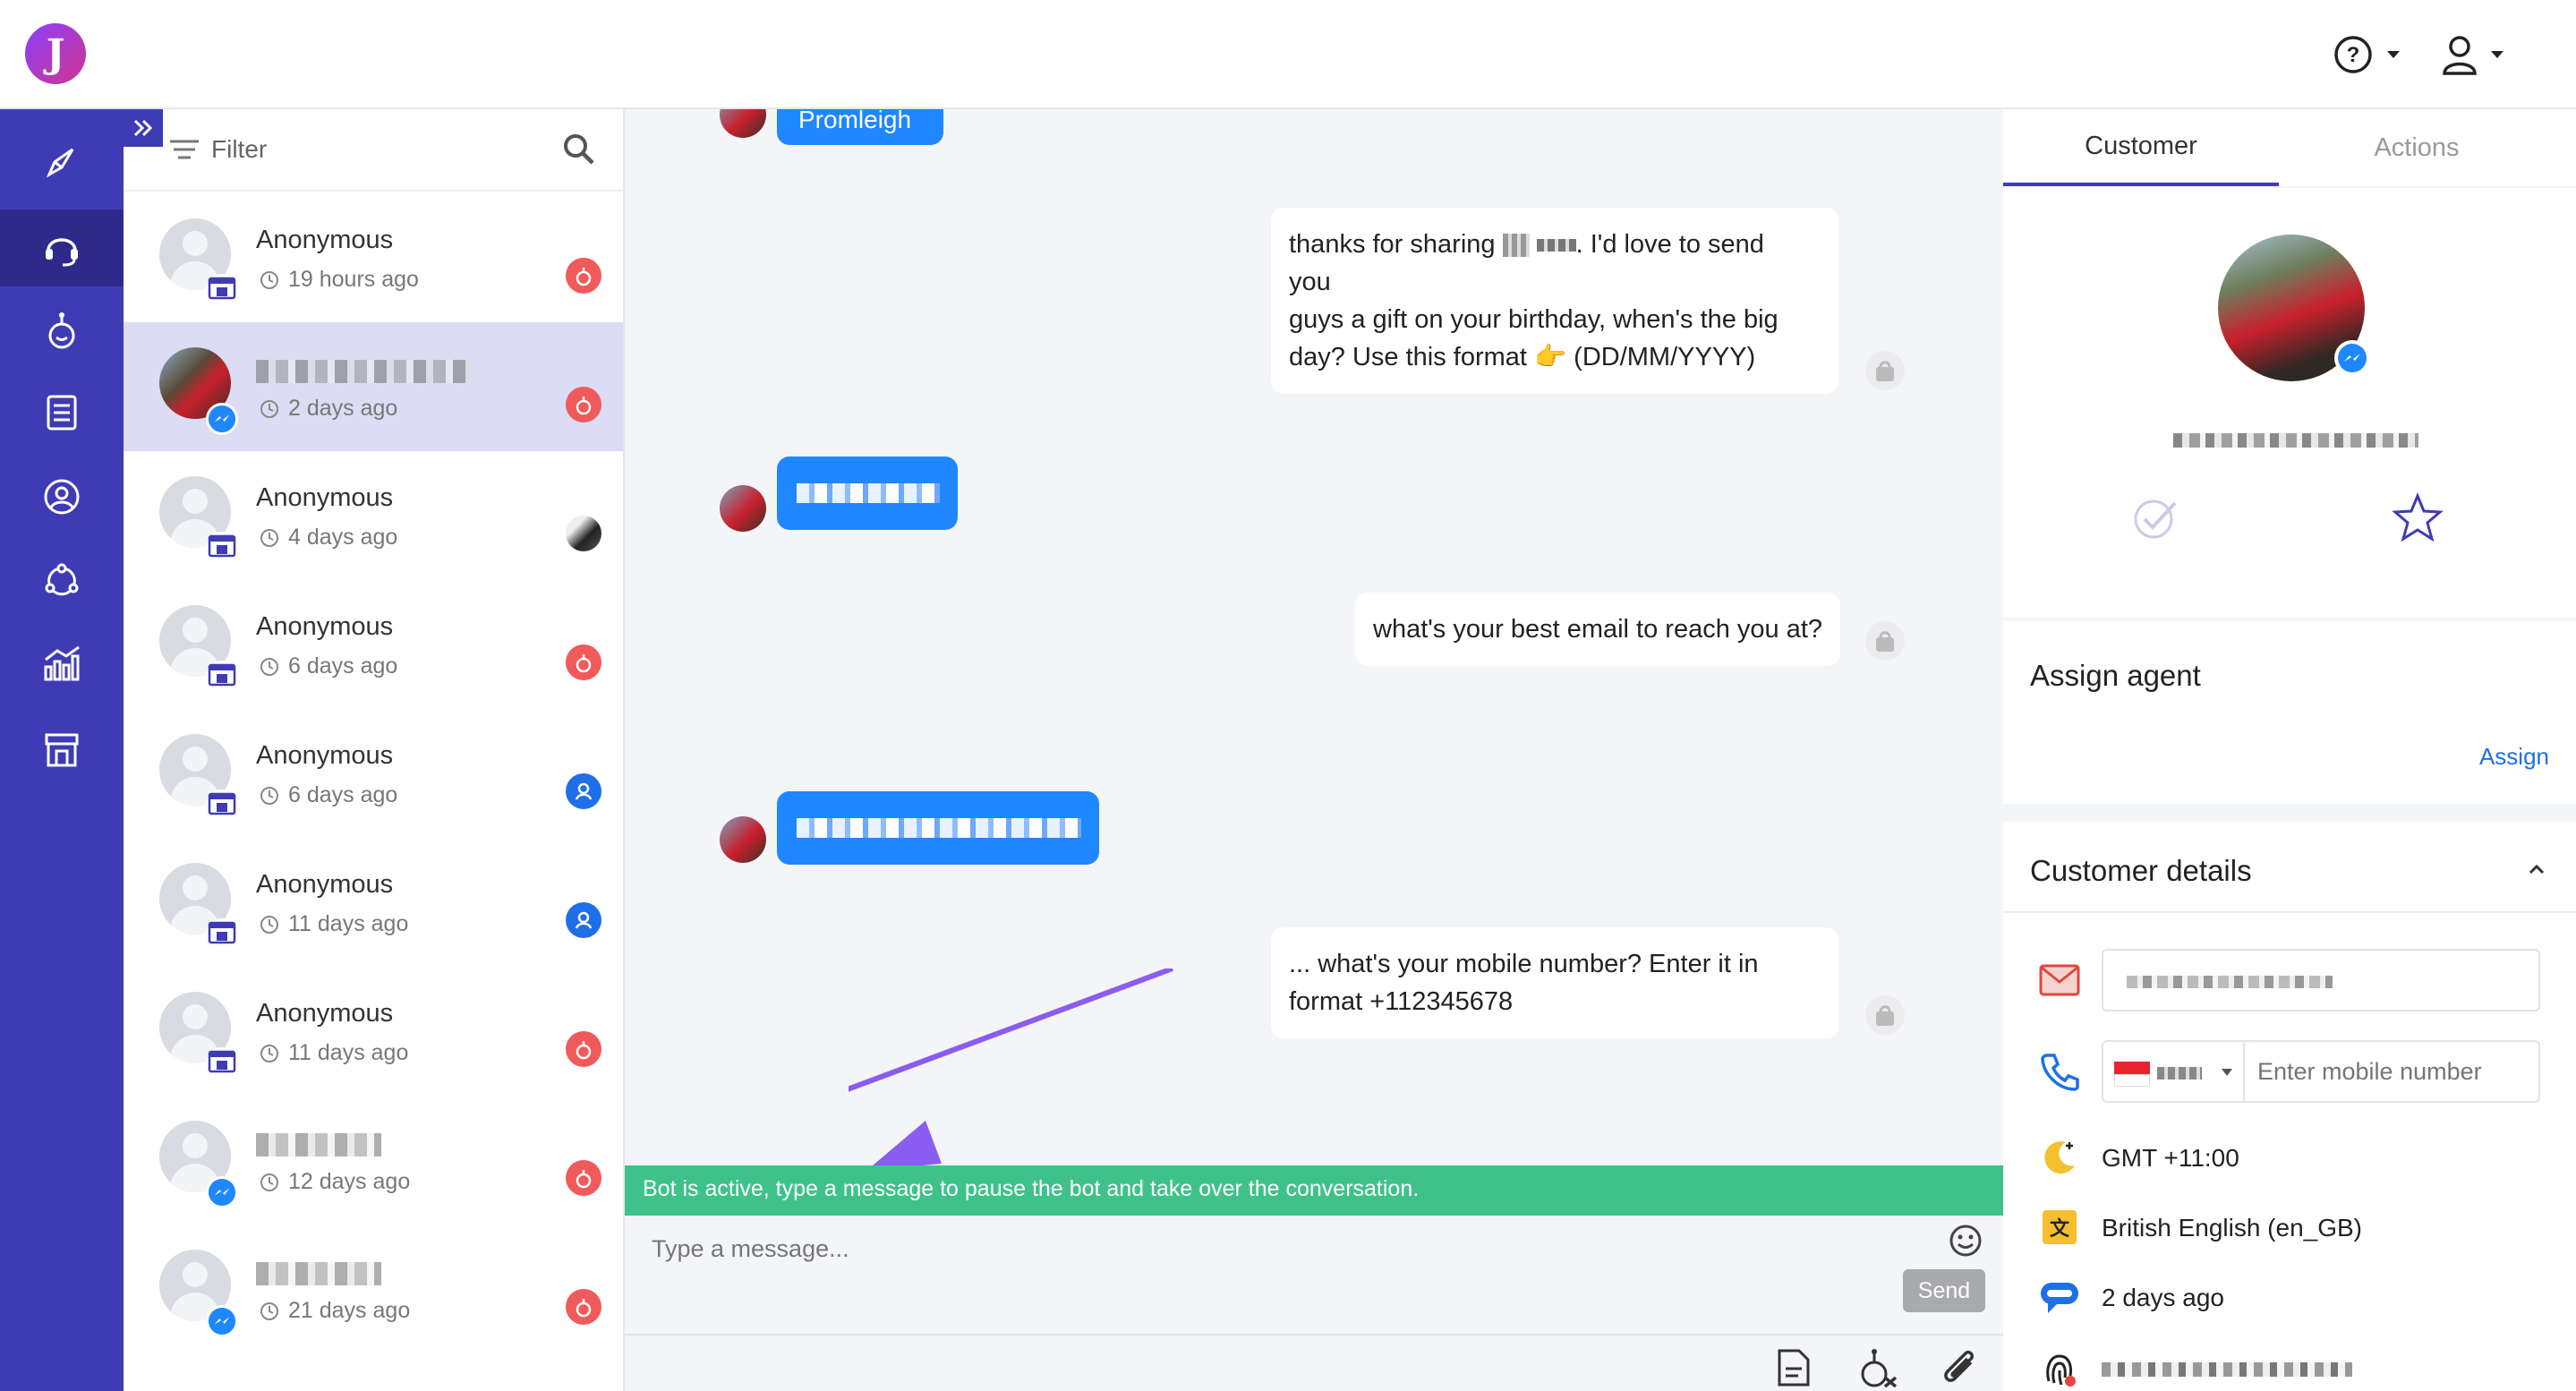  Describe the element at coordinates (62, 253) in the screenshot. I see `headset-icon` at that location.